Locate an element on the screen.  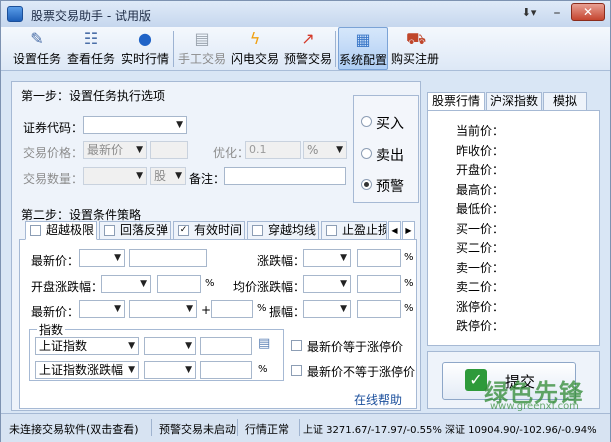
toolbar-manual-trade: ▤ 手工交易 is located at coordinates (202, 48).